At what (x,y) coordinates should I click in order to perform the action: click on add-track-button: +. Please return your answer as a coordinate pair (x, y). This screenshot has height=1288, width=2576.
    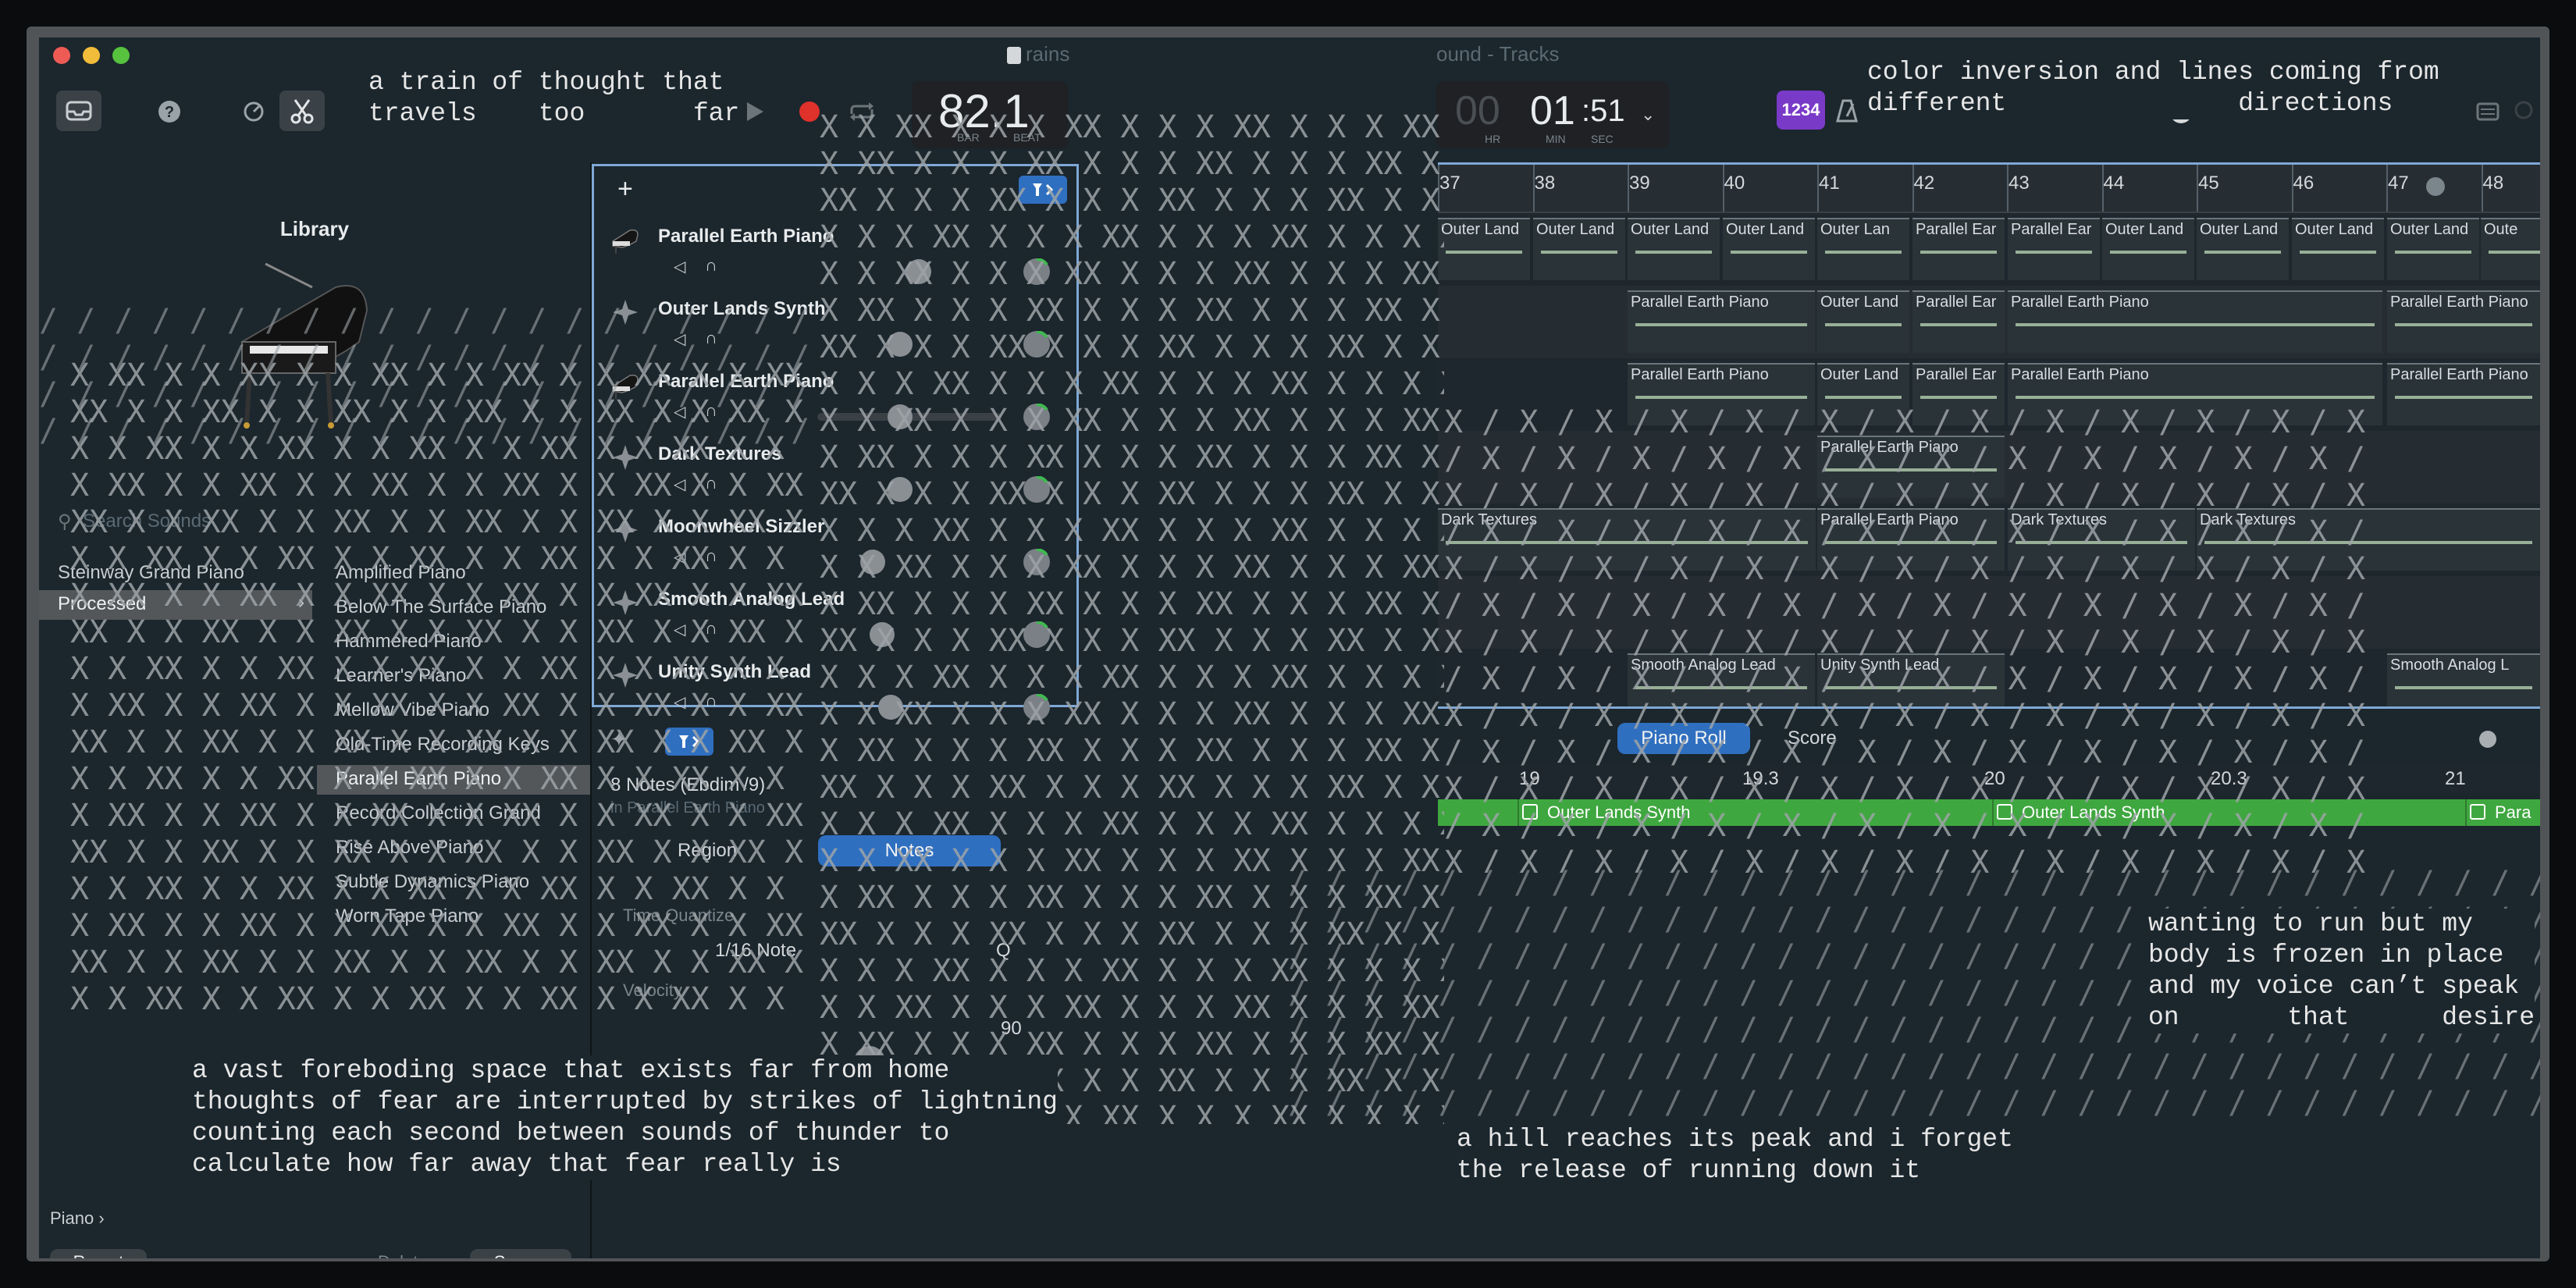
    Looking at the image, I should click on (625, 189).